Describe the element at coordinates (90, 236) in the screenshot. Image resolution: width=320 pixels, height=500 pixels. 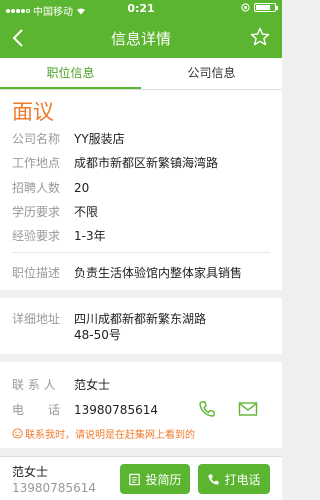
I see `experience-value: 1-3年` at that location.